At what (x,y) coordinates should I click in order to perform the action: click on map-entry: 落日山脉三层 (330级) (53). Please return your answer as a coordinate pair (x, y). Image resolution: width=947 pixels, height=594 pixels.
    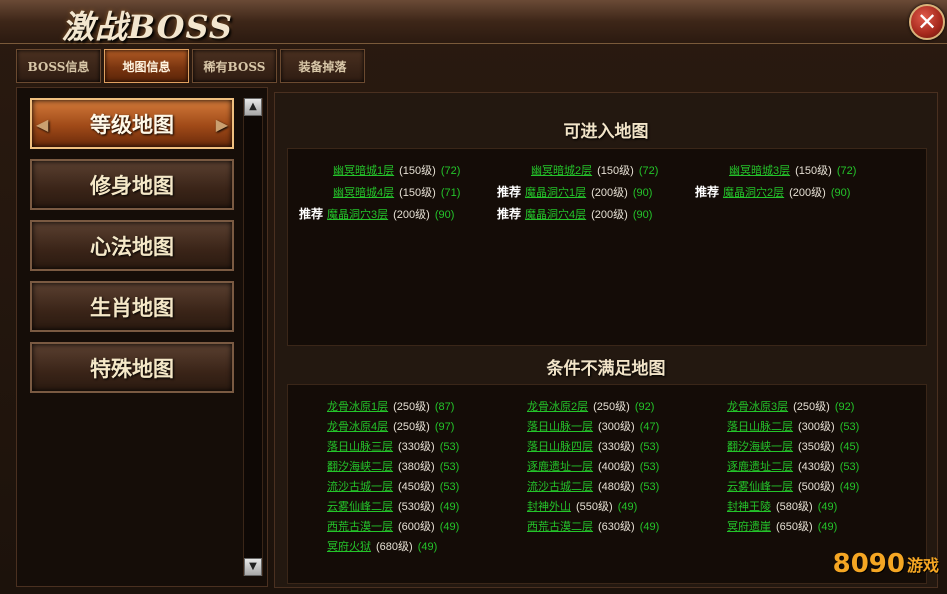
    Looking at the image, I should click on (393, 446).